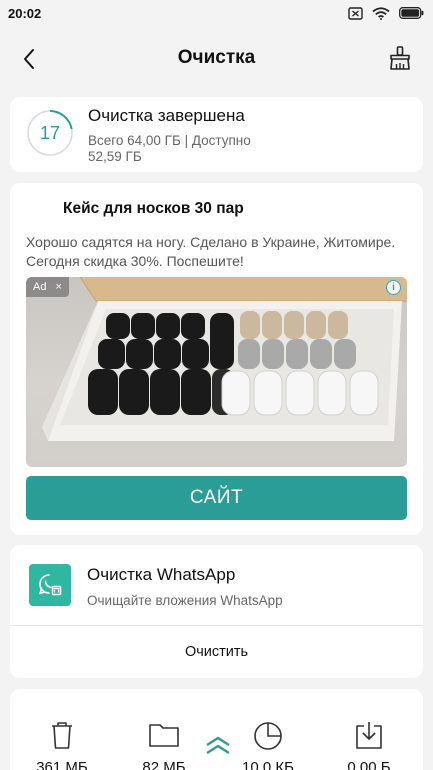  What do you see at coordinates (411, 13) in the screenshot?
I see `battery-icon` at bounding box center [411, 13].